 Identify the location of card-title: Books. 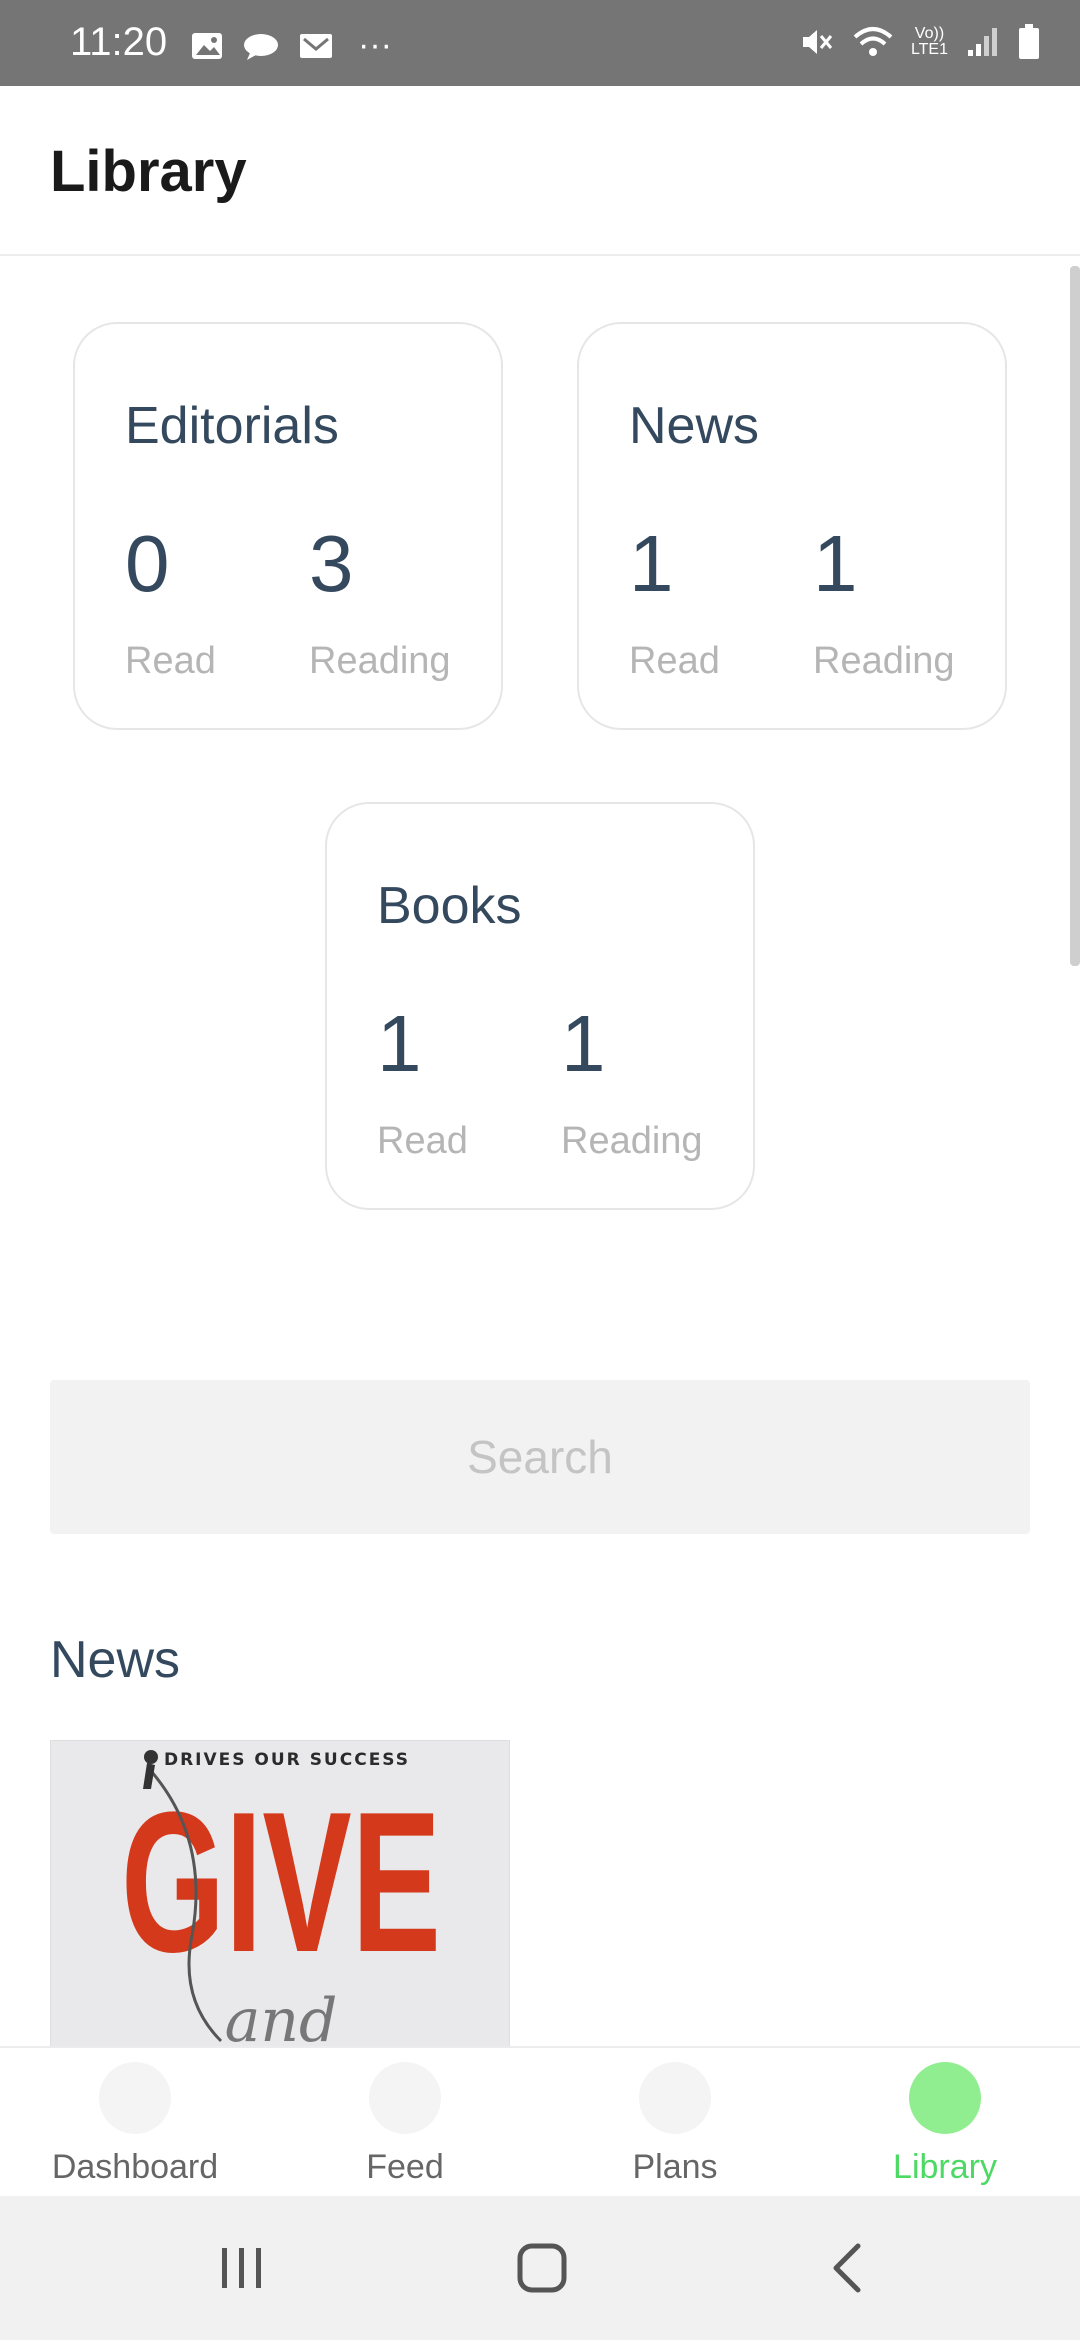
(449, 906).